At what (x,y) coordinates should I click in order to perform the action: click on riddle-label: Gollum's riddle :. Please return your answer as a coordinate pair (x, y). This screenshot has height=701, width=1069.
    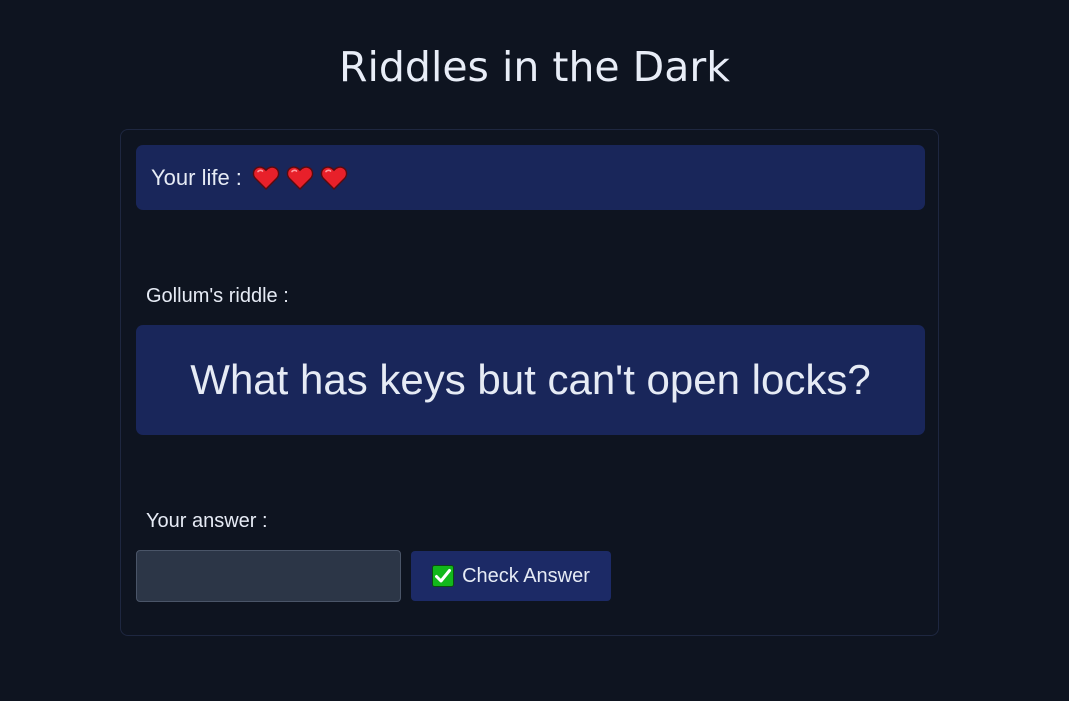
    Looking at the image, I should click on (217, 296).